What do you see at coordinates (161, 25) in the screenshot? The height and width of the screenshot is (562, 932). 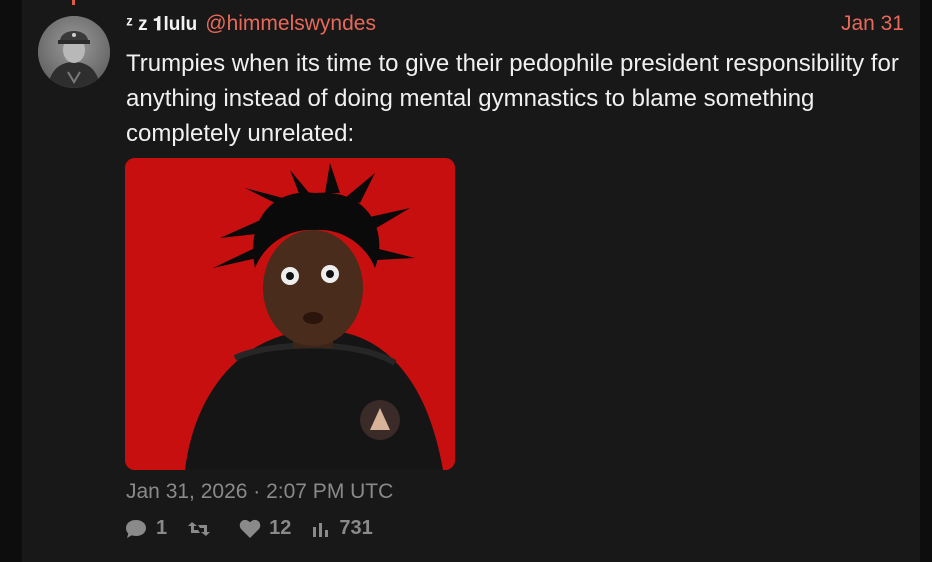 I see `display-name: ᶻ z 𝟏lulu` at bounding box center [161, 25].